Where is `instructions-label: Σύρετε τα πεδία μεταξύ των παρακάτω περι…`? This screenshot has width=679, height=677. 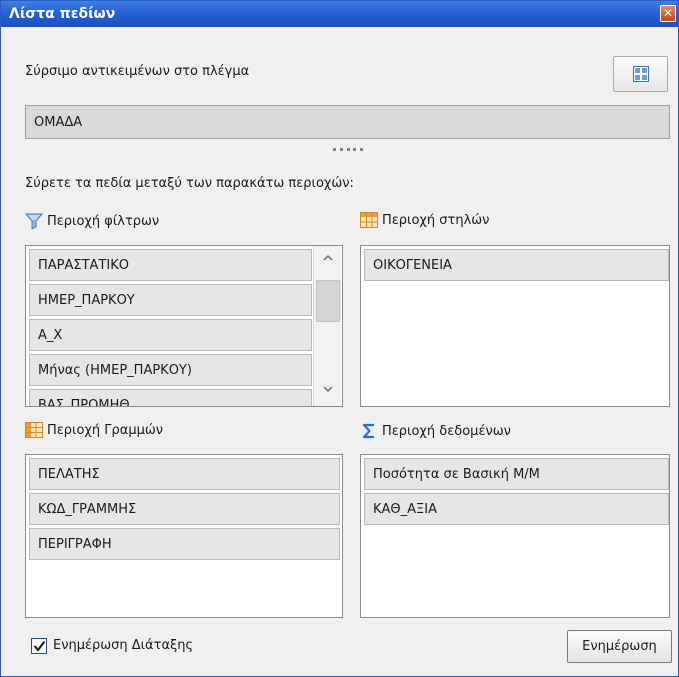 instructions-label: Σύρετε τα πεδία μεταξύ των παρακάτω περι… is located at coordinates (189, 183).